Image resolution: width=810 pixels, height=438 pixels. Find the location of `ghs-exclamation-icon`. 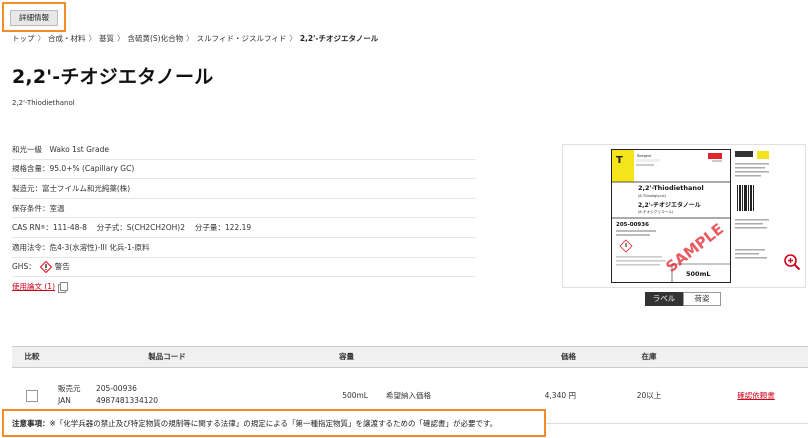

ghs-exclamation-icon is located at coordinates (45, 266).